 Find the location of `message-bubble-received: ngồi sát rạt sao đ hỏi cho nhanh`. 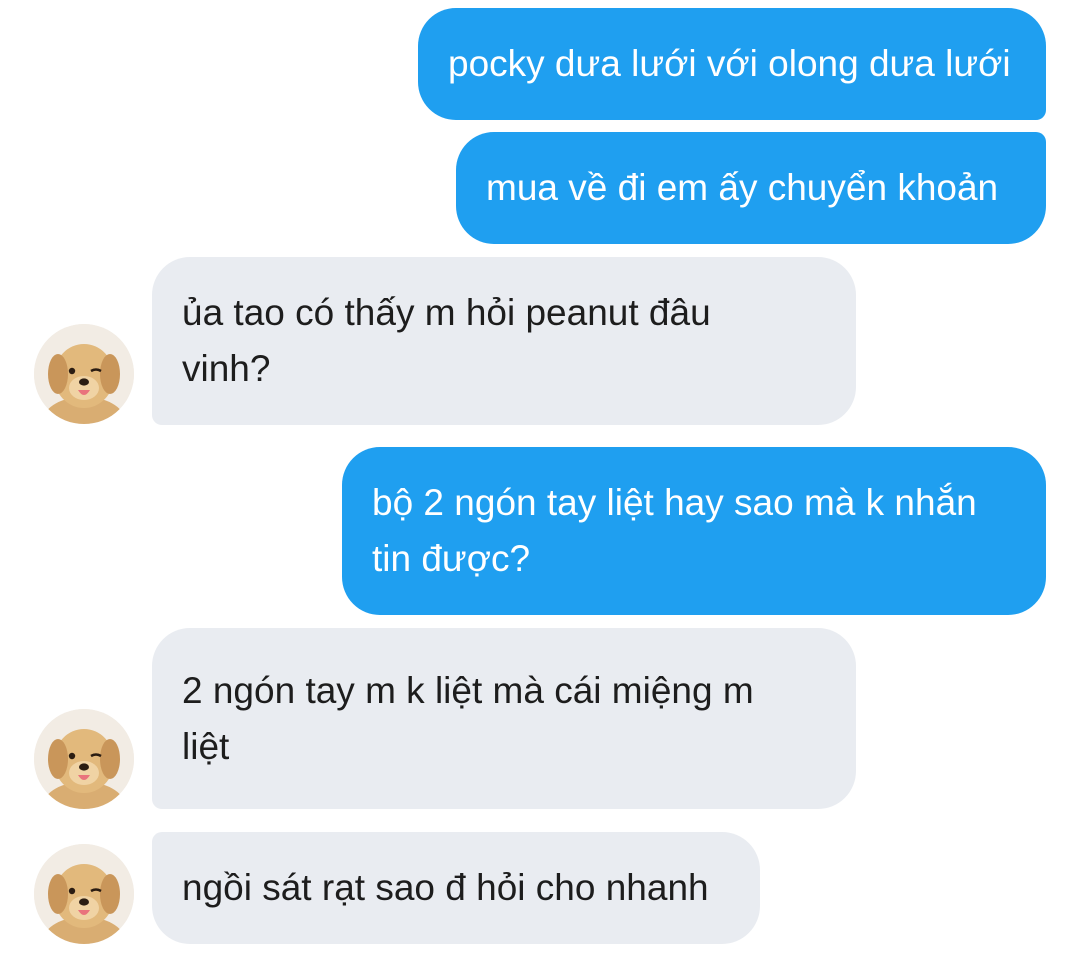

message-bubble-received: ngồi sát rạt sao đ hỏi cho nhanh is located at coordinates (456, 888).